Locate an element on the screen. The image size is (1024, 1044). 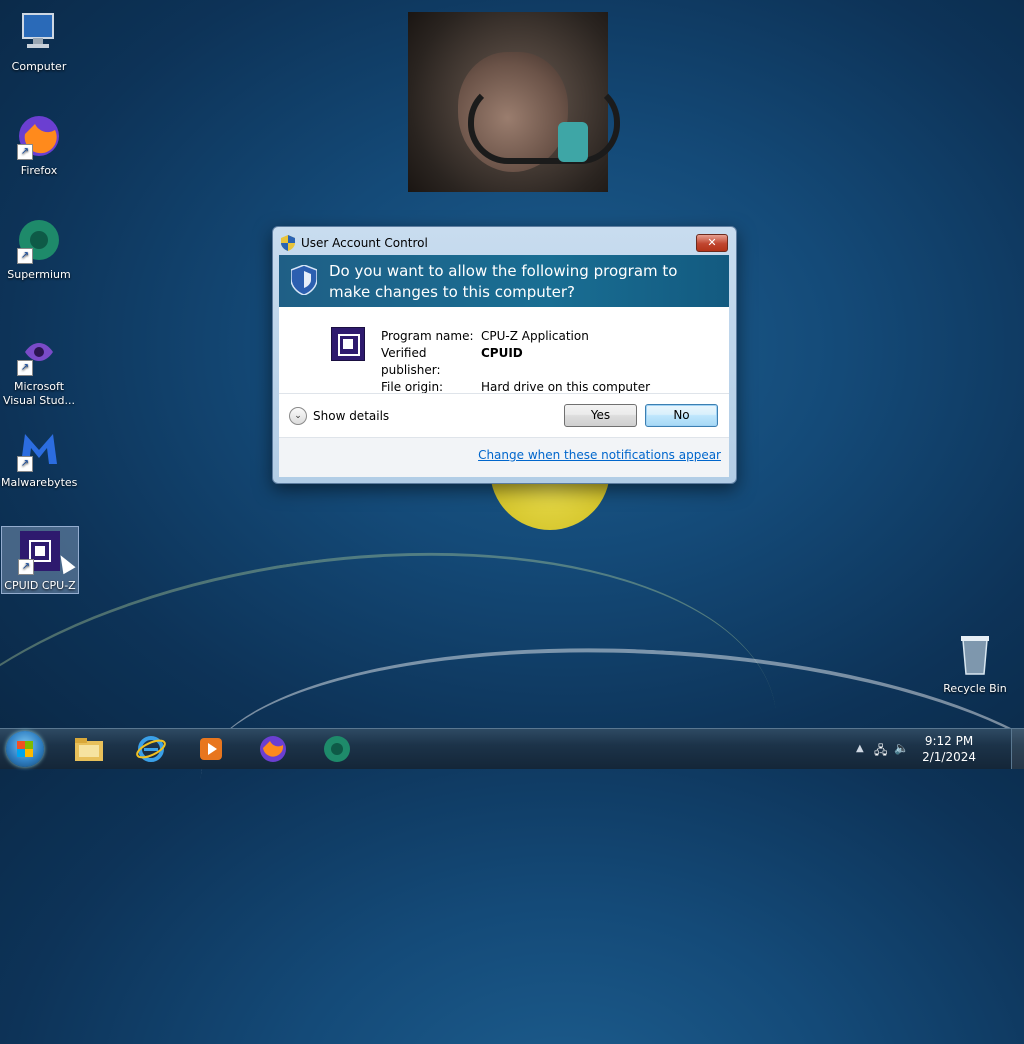
yes-button: Yes is located at coordinates (600, 415).